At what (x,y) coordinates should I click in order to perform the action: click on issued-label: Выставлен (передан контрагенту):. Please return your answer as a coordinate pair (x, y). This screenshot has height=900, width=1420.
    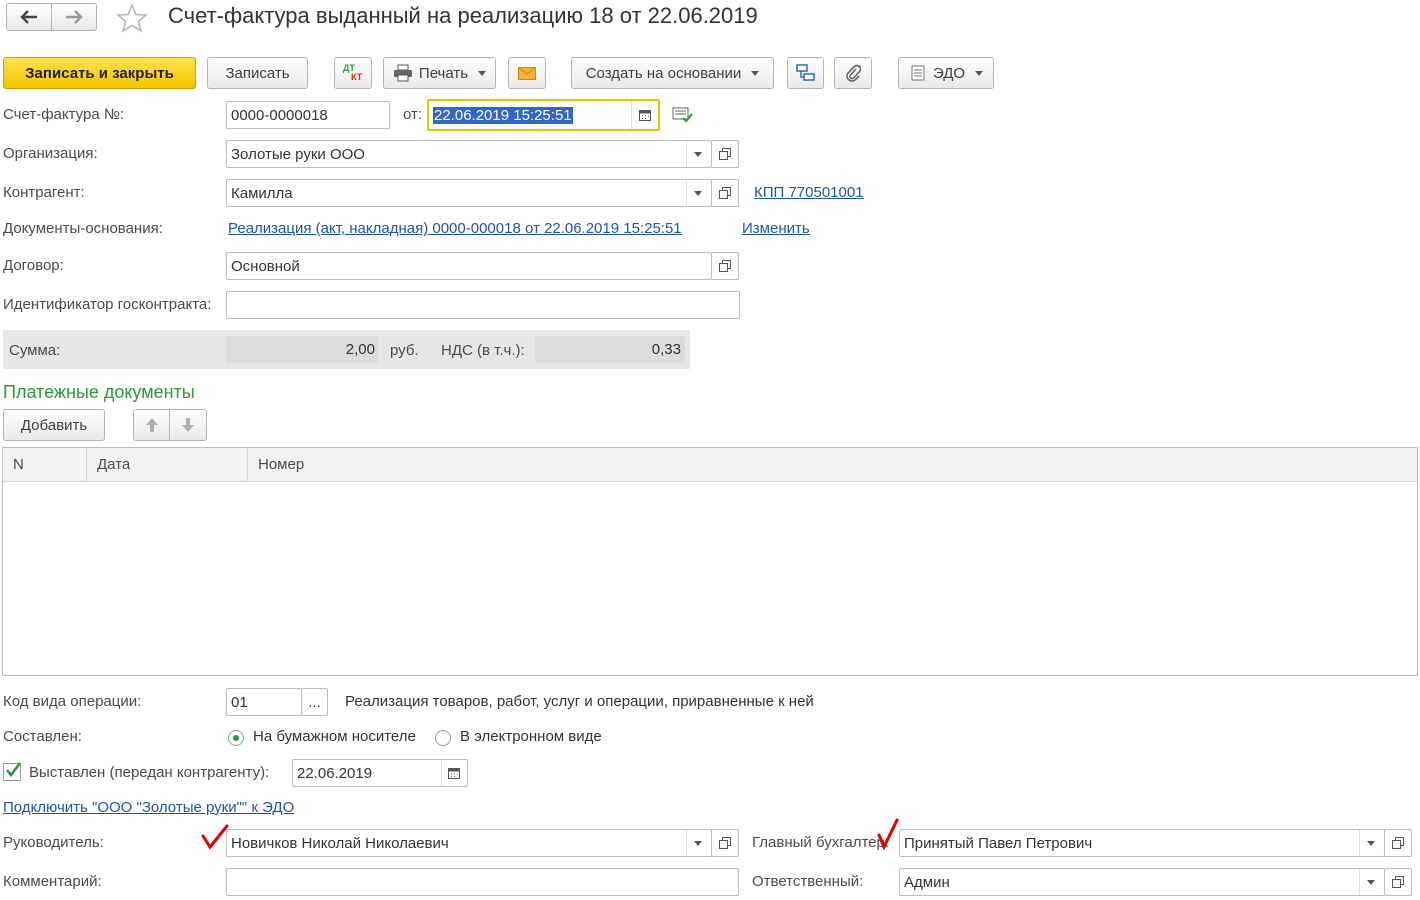
    Looking at the image, I should click on (149, 772).